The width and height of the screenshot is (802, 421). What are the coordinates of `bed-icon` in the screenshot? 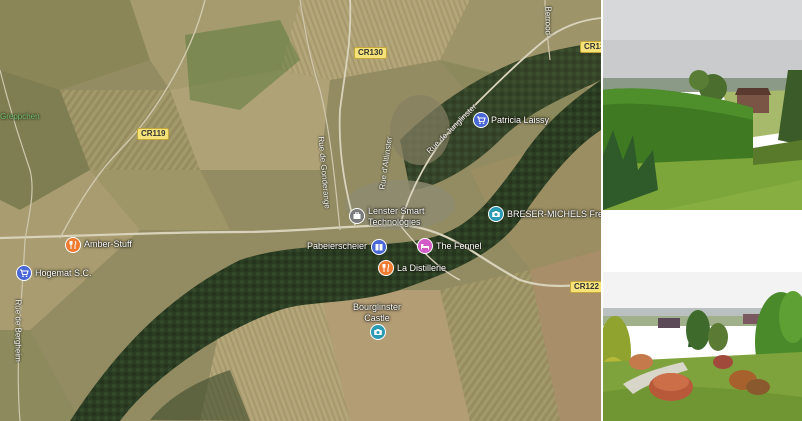 It's located at (425, 246).